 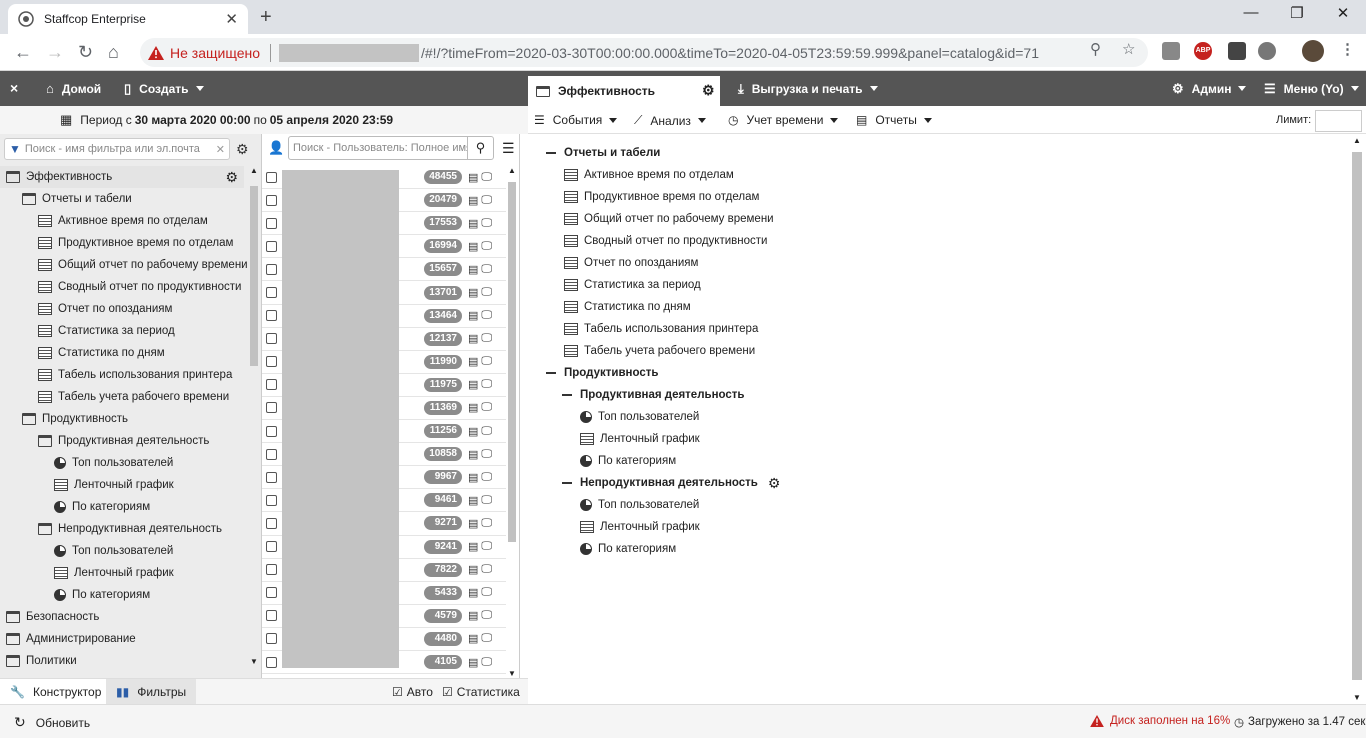 I want to click on catalog-group: Отчеты и табели, so click(x=603, y=153).